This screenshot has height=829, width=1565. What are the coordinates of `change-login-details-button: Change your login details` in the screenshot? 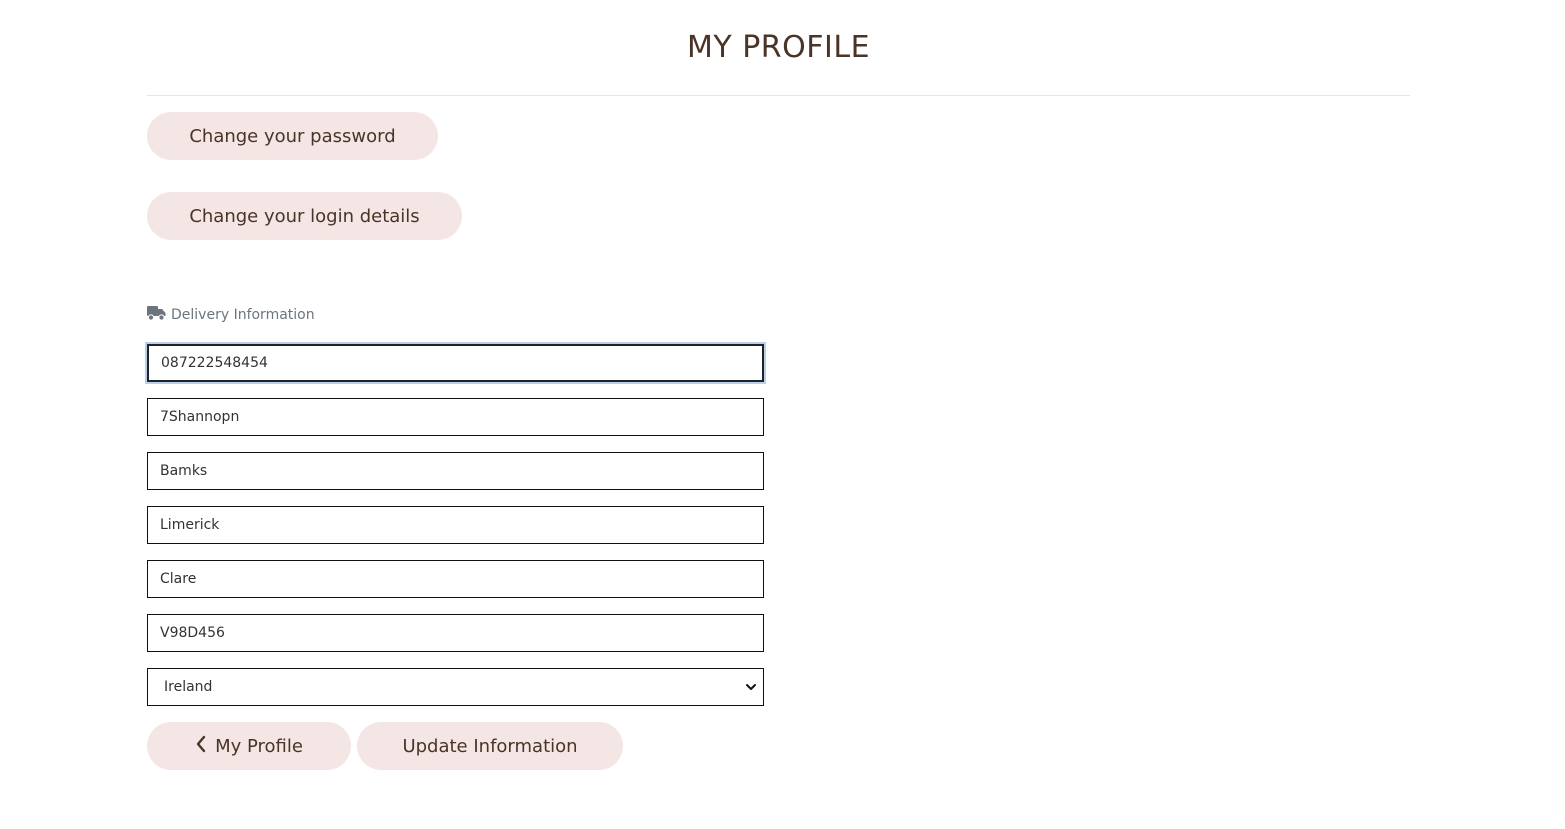 It's located at (304, 216).